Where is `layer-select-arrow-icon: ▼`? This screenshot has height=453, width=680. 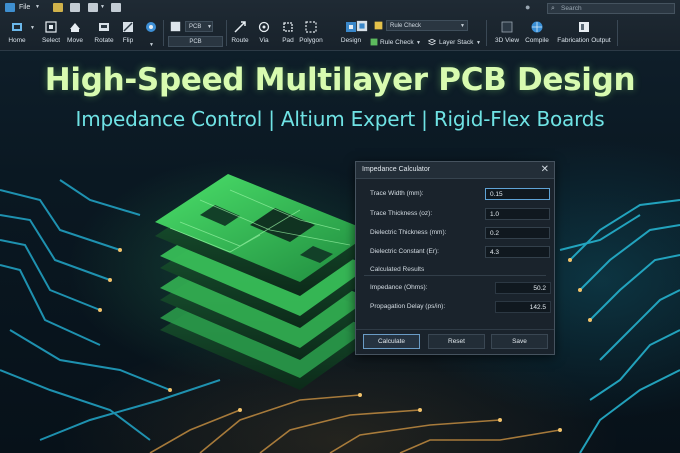 layer-select-arrow-icon: ▼ is located at coordinates (209, 27).